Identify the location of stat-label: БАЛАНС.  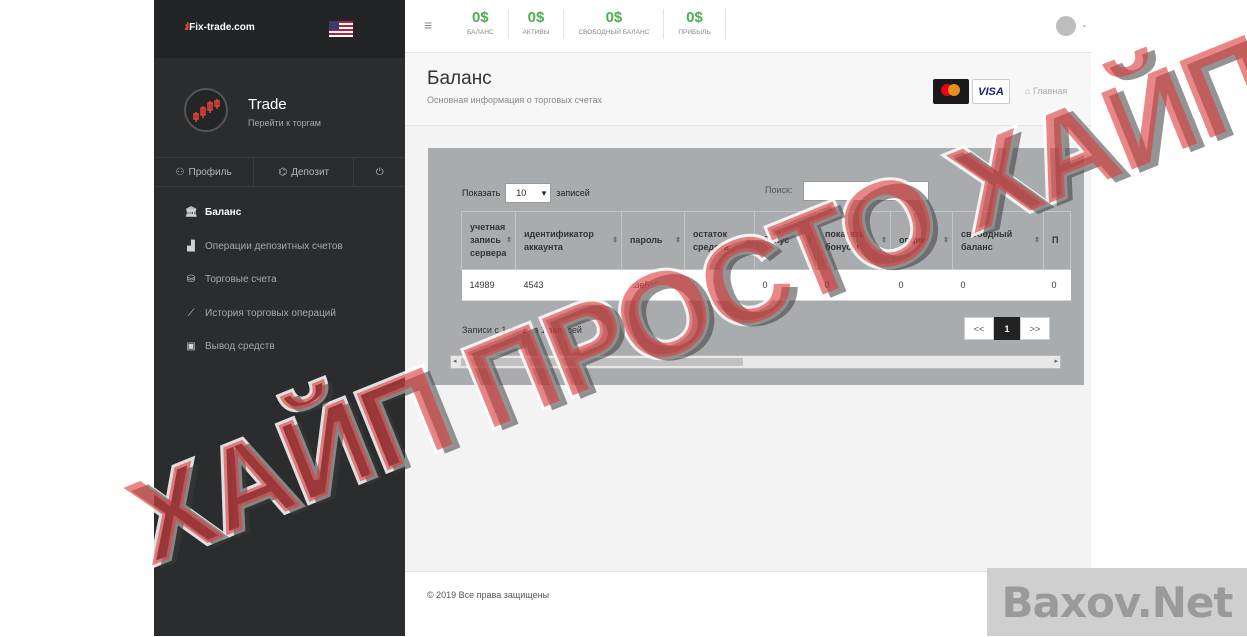
(480, 32).